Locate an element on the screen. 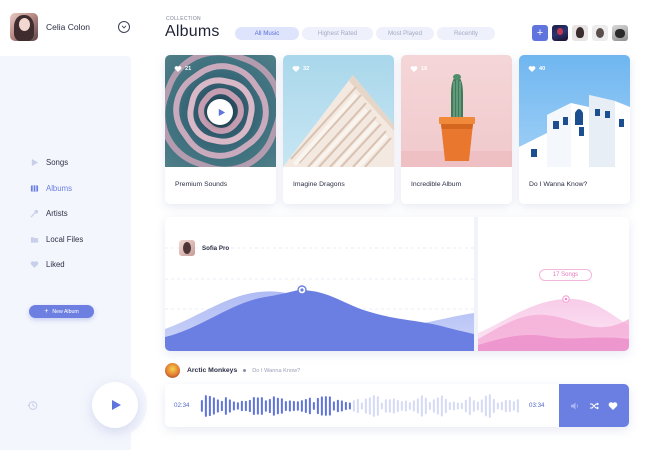 The height and width of the screenshot is (450, 661). album-title: Do I Wanna Know? is located at coordinates (558, 184).